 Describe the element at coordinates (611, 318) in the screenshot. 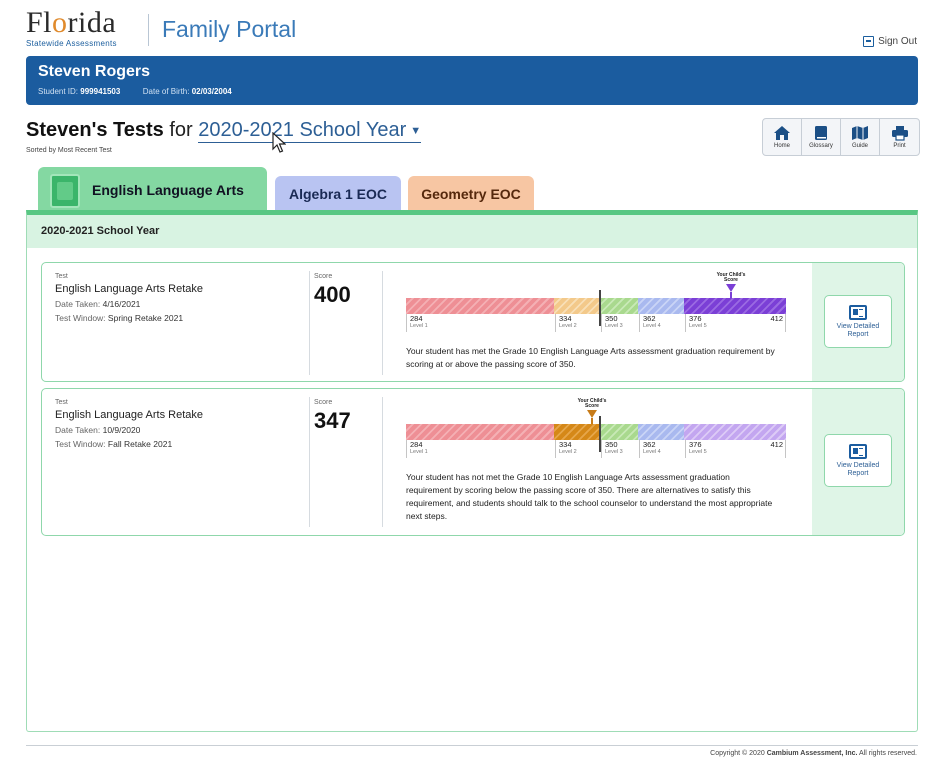

I see `tick-value: 350` at that location.